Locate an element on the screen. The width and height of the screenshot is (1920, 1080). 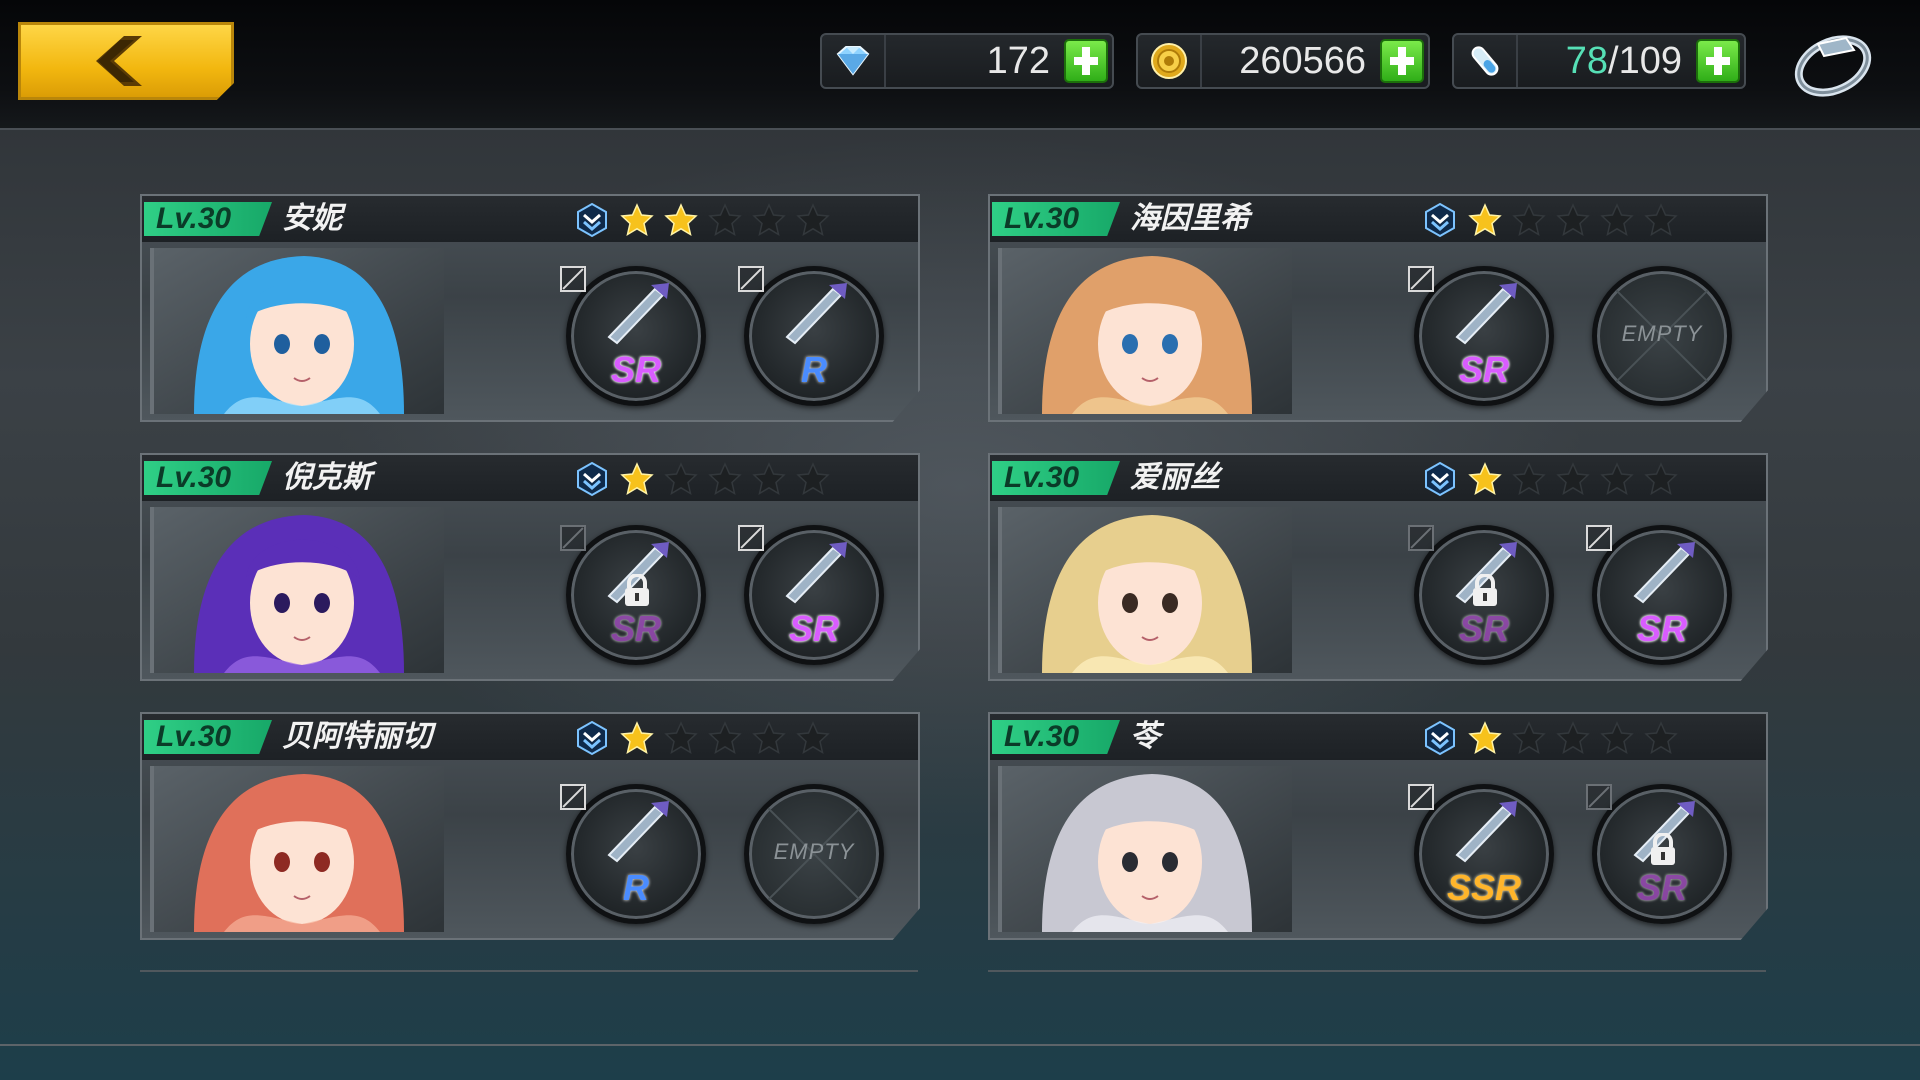
gold-counter: 260566 is located at coordinates (1283, 61).